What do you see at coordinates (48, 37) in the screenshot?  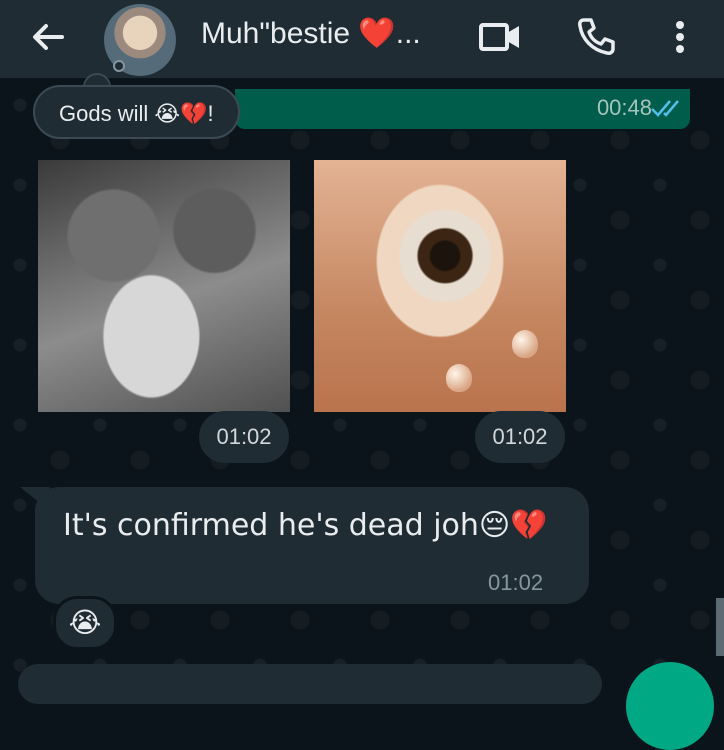 I see `back-arrow-icon` at bounding box center [48, 37].